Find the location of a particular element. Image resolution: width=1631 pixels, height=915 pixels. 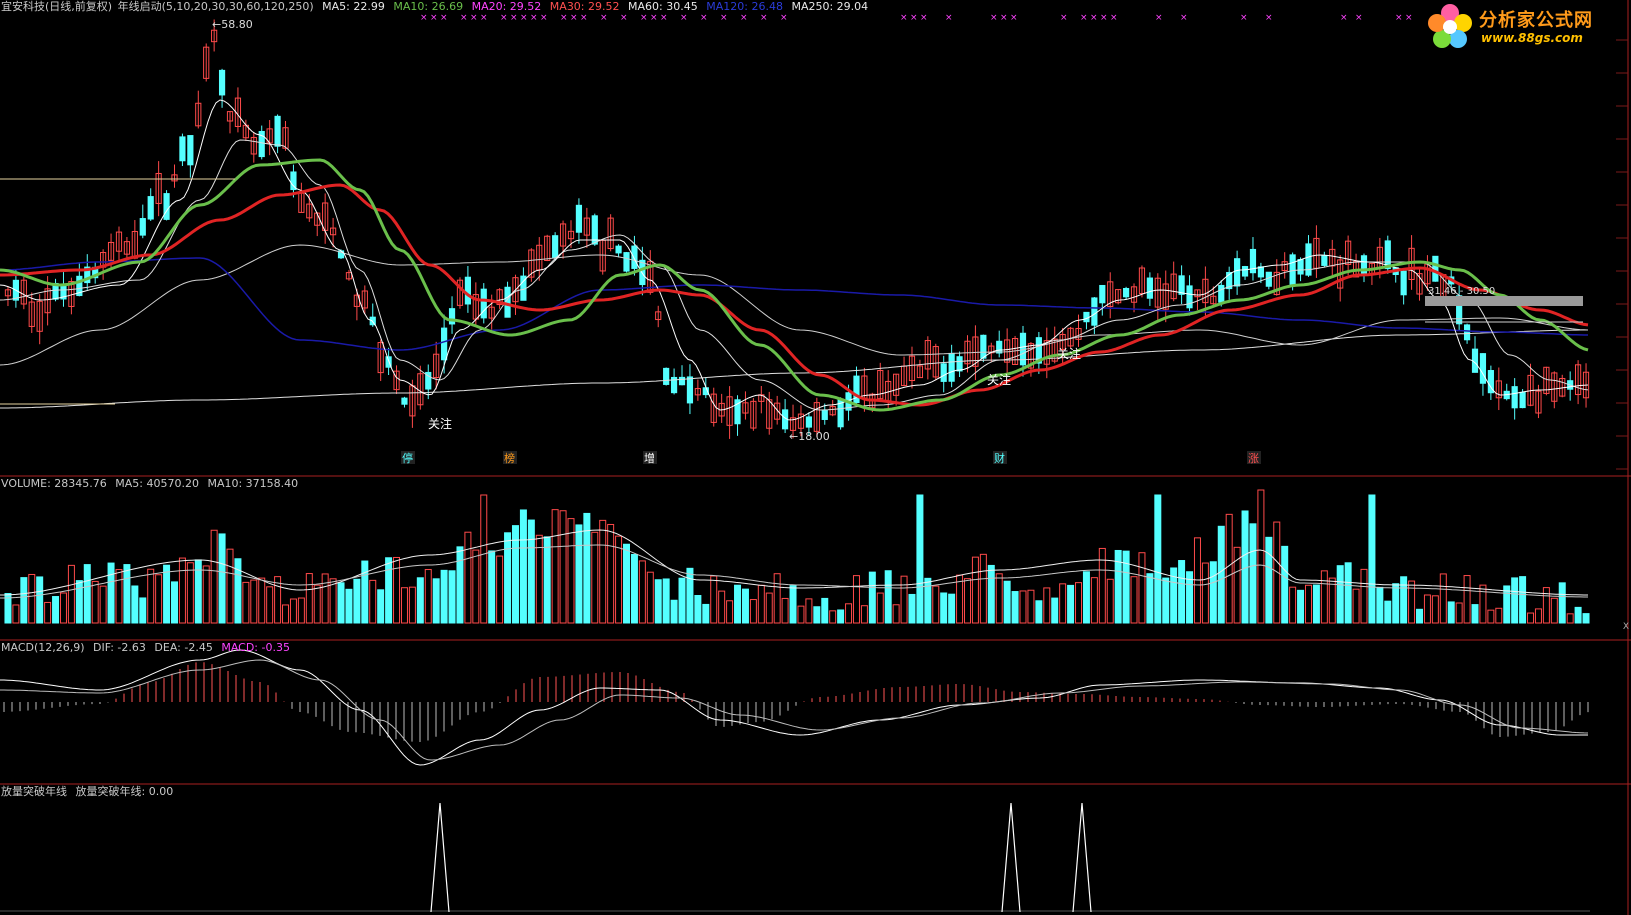

focus-label-1: 关注 is located at coordinates (440, 423).